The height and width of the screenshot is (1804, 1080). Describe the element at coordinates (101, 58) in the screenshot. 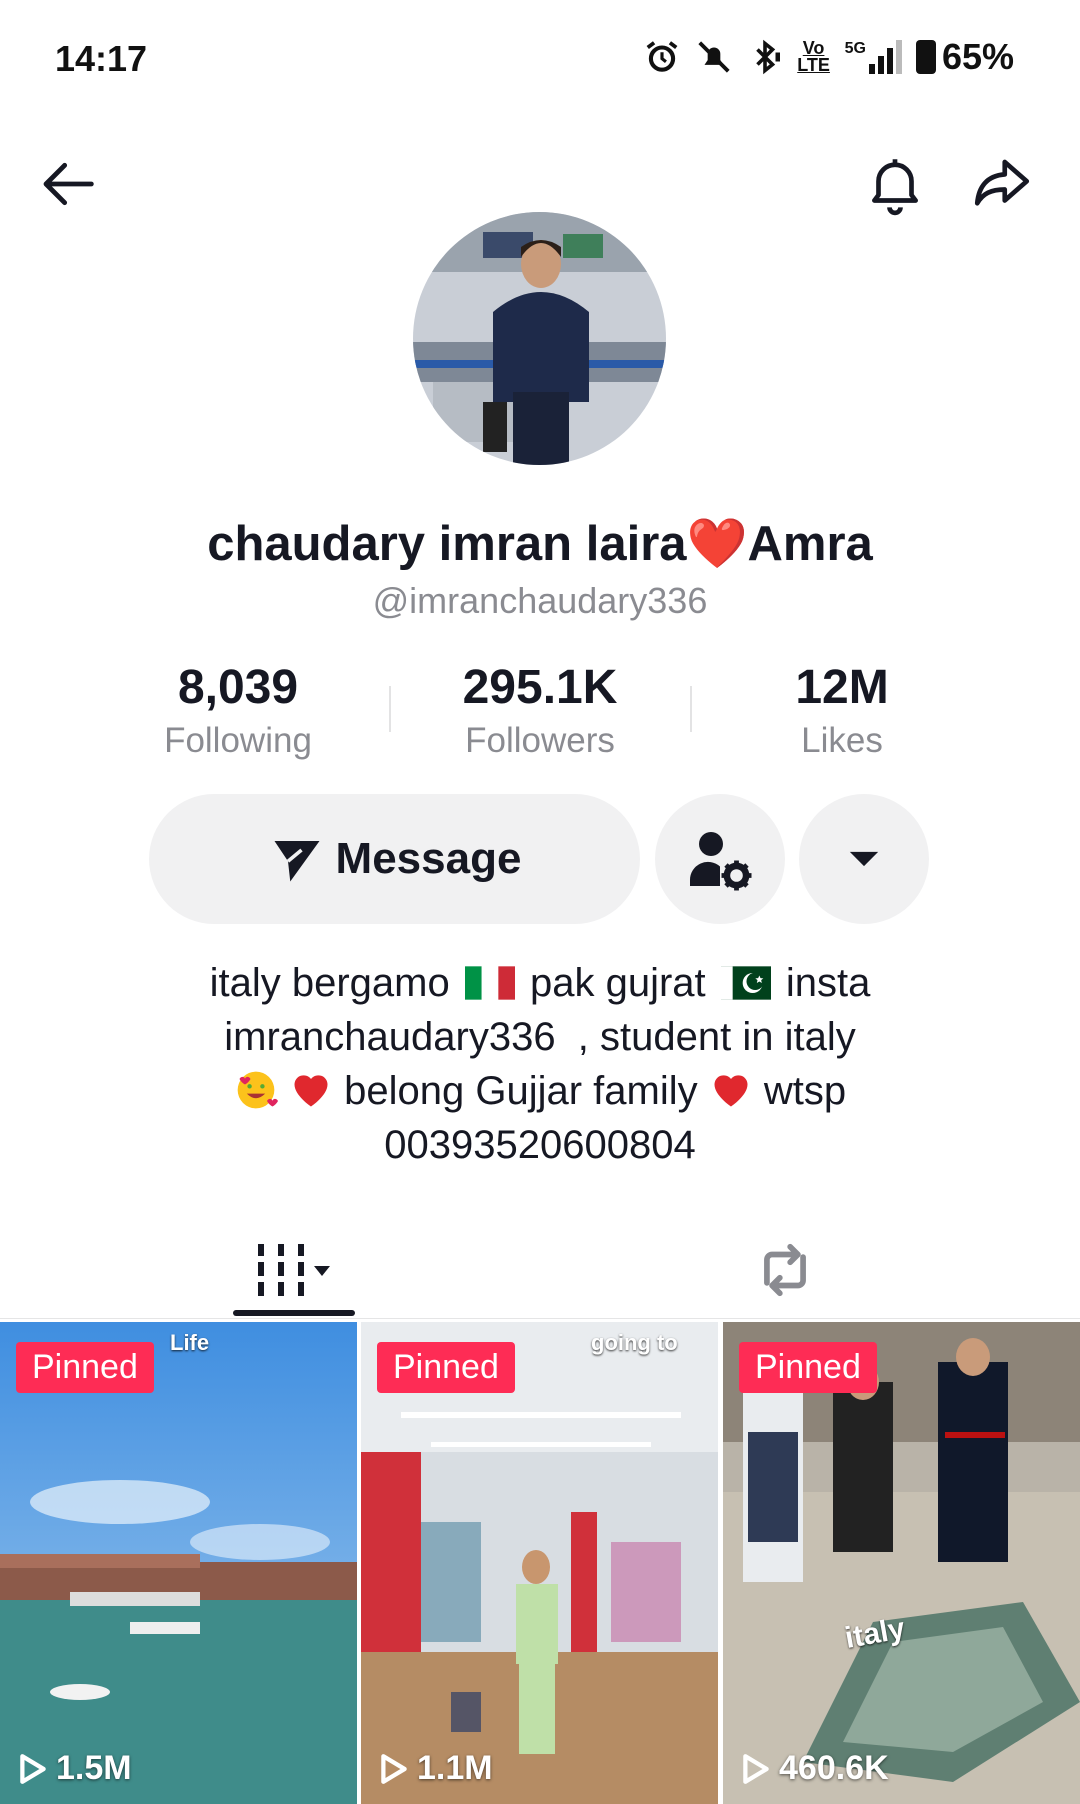

I see `status-time: 14:17` at that location.